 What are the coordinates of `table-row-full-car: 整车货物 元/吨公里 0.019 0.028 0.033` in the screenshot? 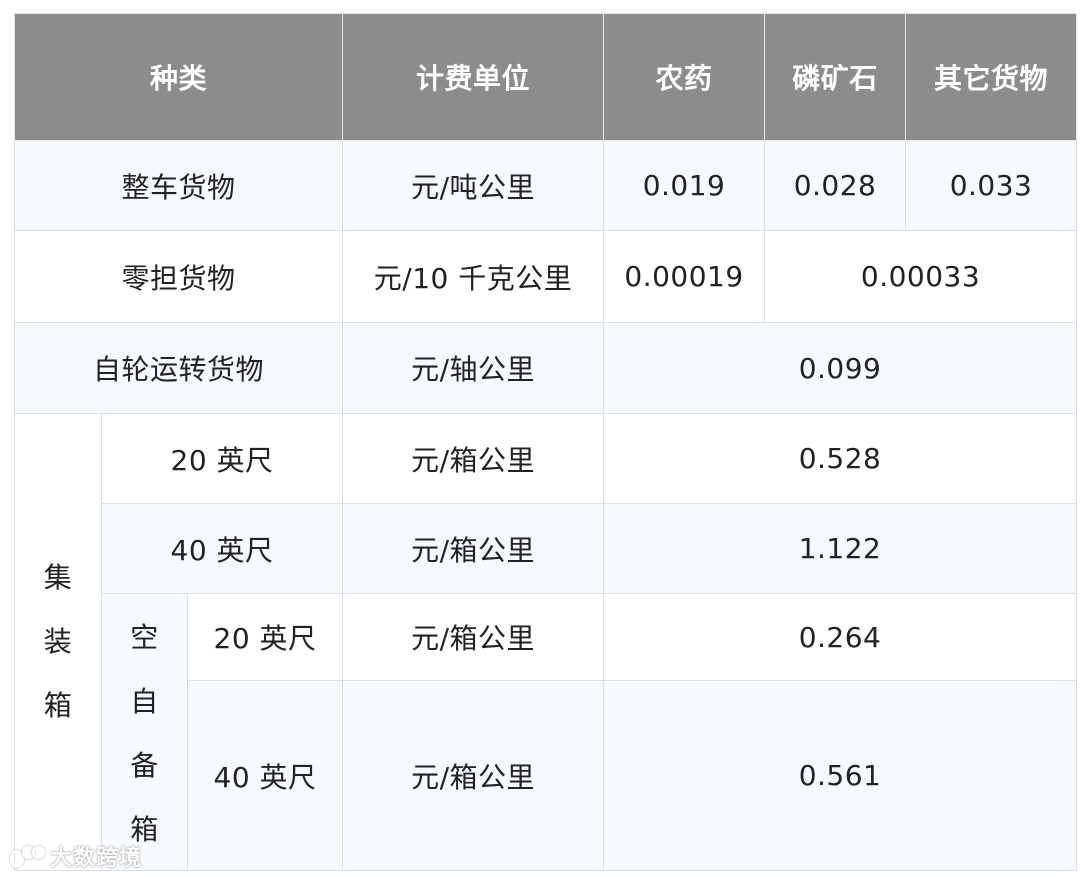 It's located at (545, 185).